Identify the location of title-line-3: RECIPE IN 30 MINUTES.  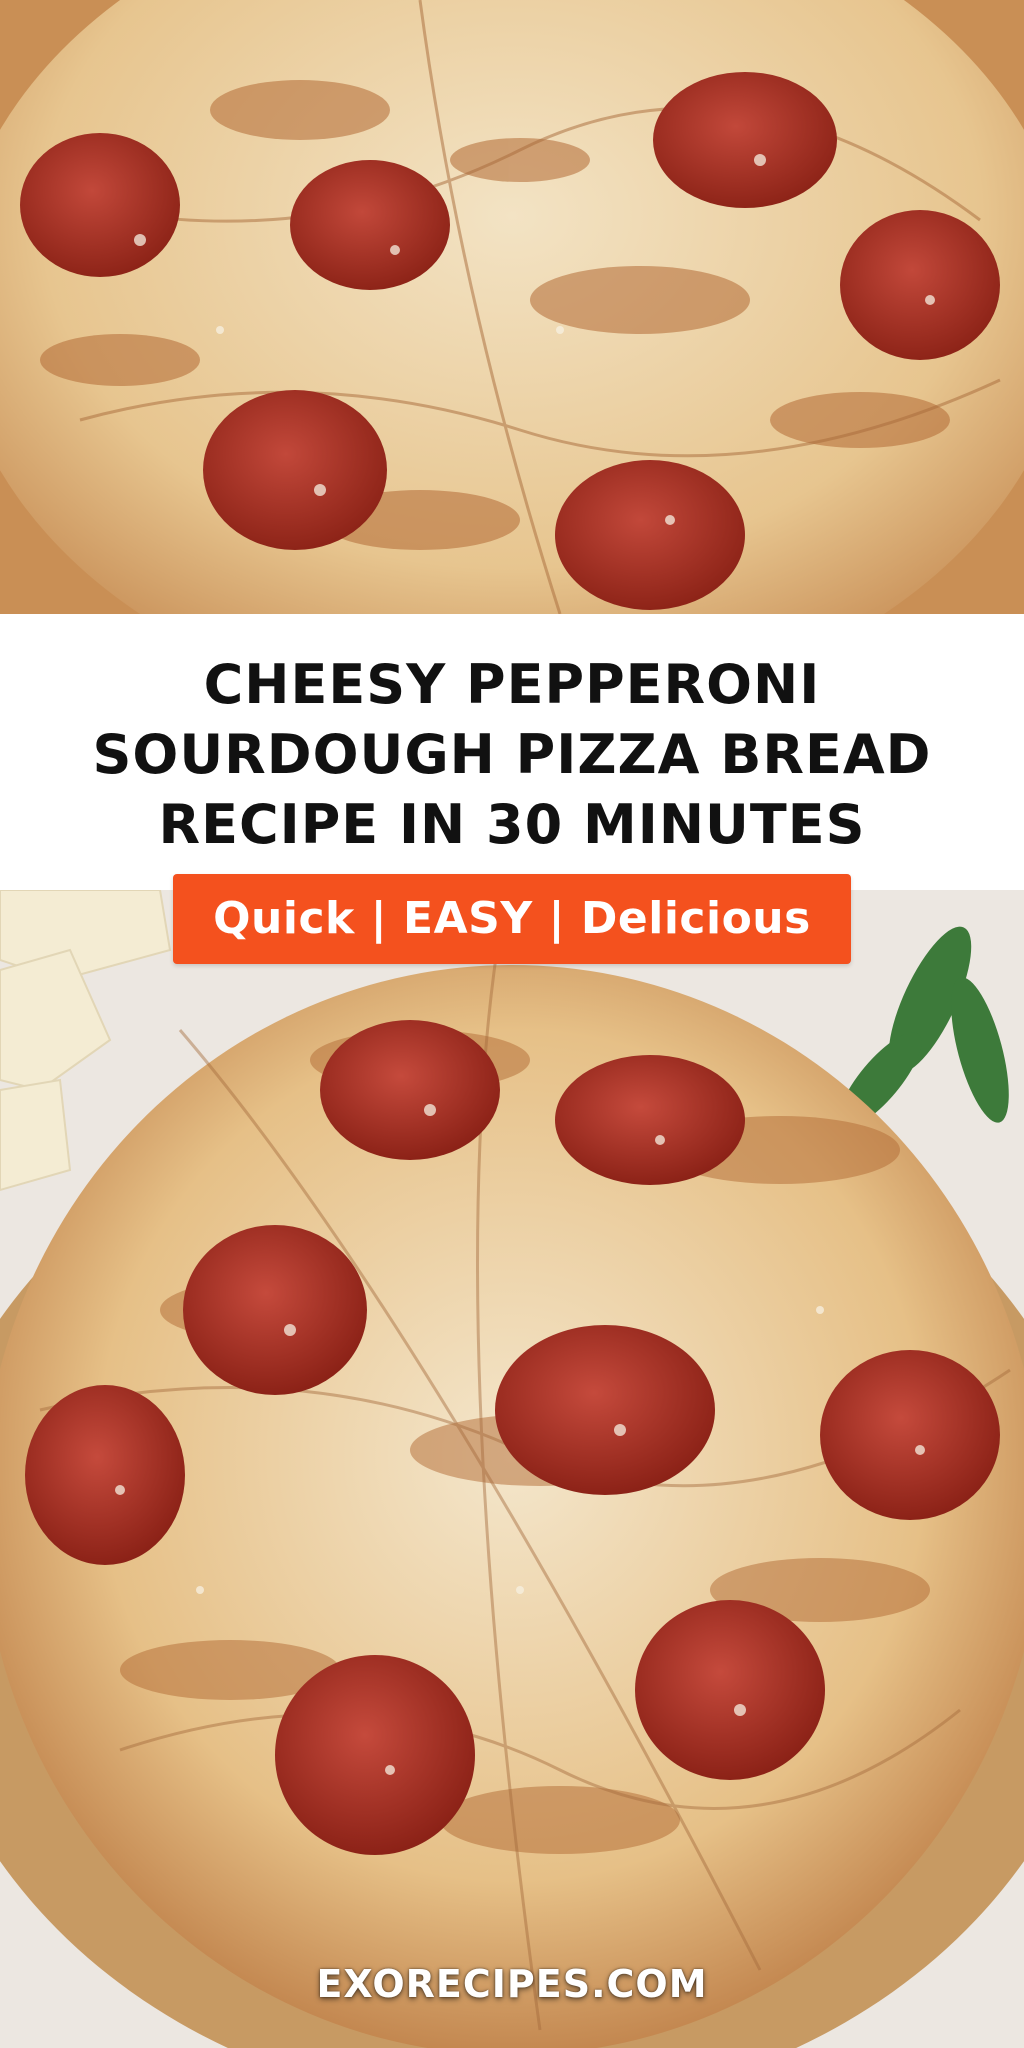
(512, 824).